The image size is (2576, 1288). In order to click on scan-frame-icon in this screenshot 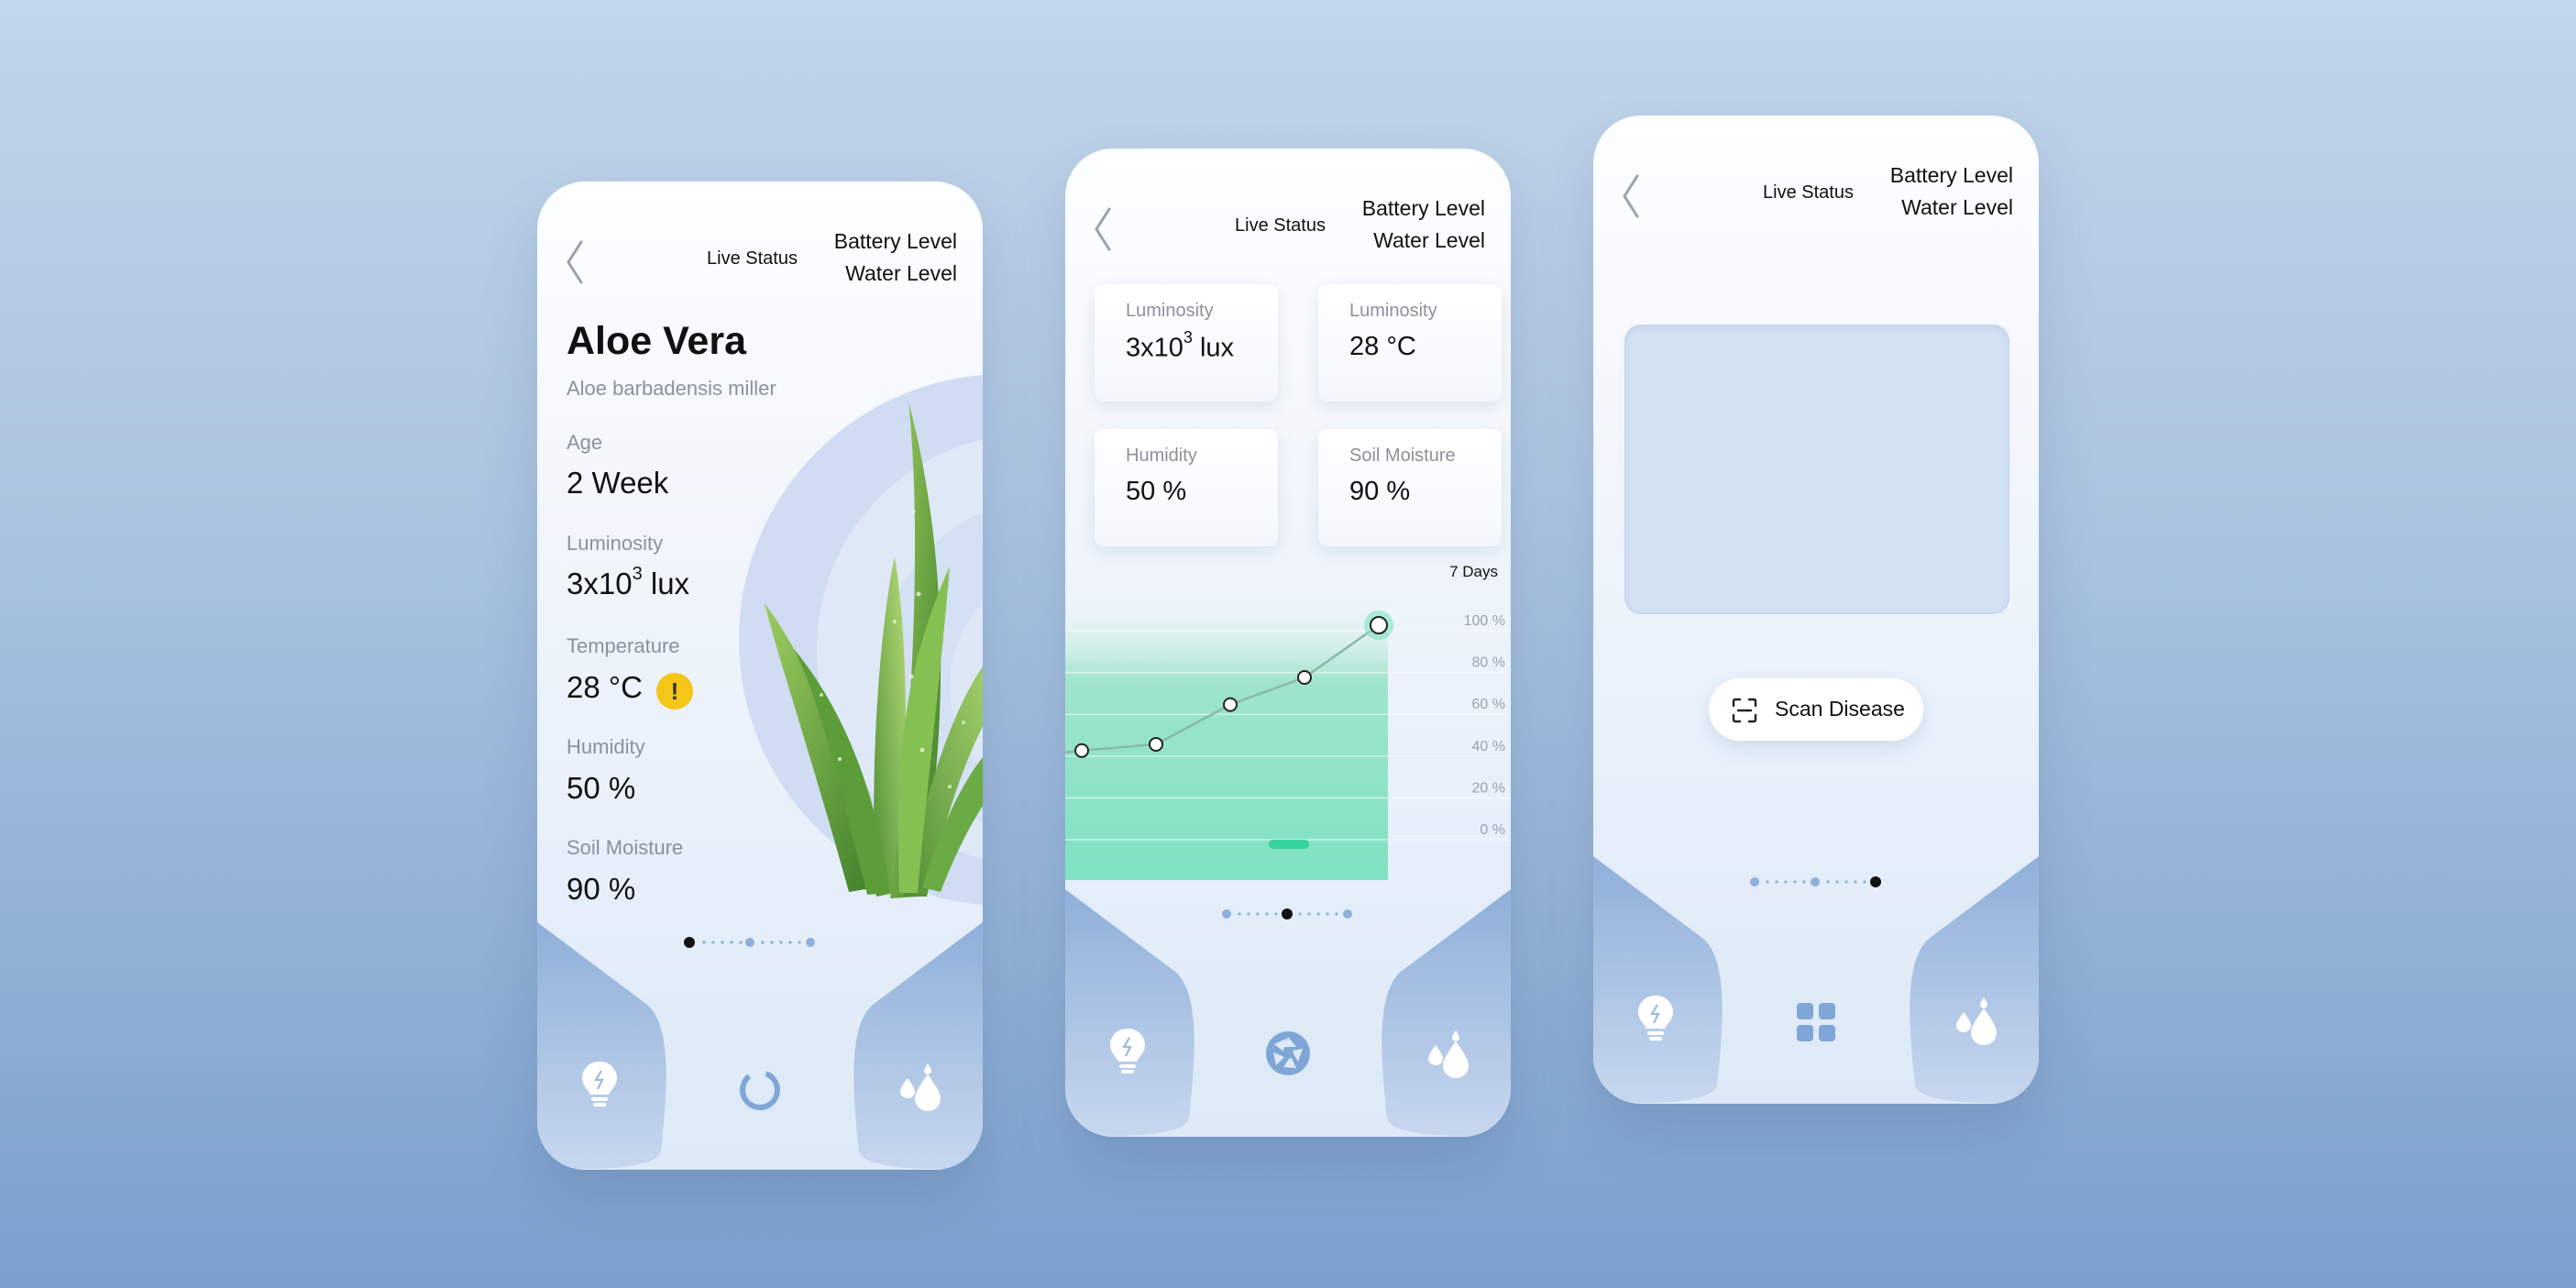, I will do `click(1744, 710)`.